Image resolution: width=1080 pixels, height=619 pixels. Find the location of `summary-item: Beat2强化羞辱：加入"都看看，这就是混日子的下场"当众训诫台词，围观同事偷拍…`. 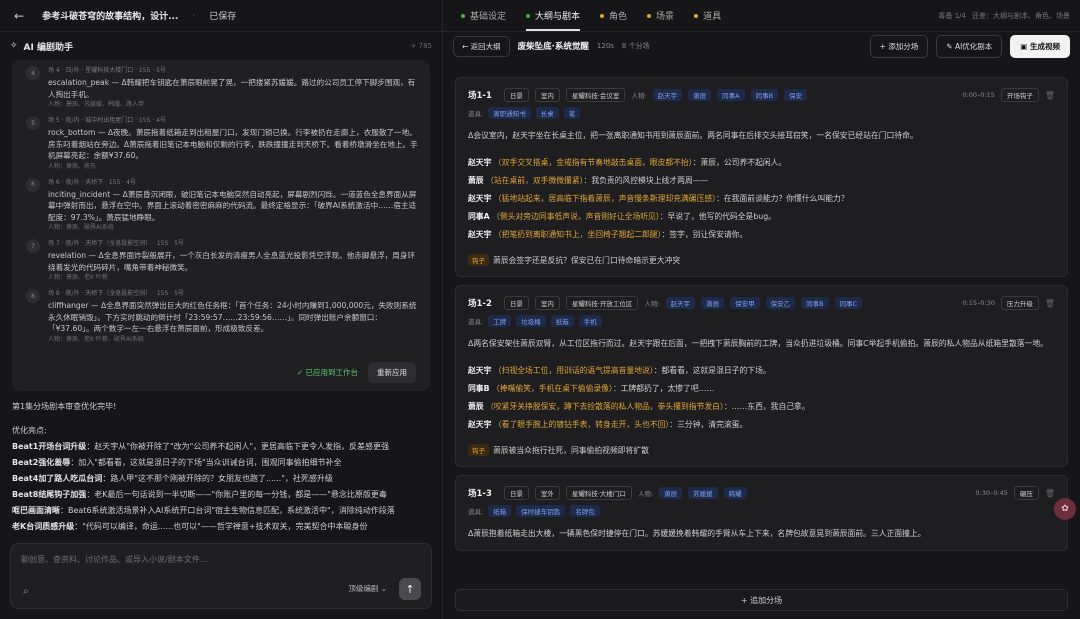

summary-item: Beat2强化羞辱：加入"都看看，这就是混日子的下场"当众训诫台词，围观同事偷拍… is located at coordinates (221, 463).